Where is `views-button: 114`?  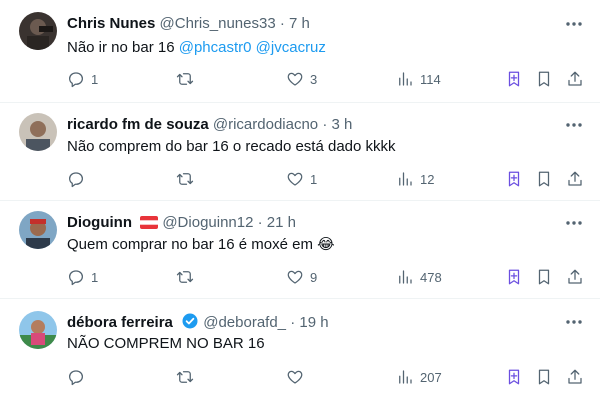
views-button: 114 is located at coordinates (418, 79).